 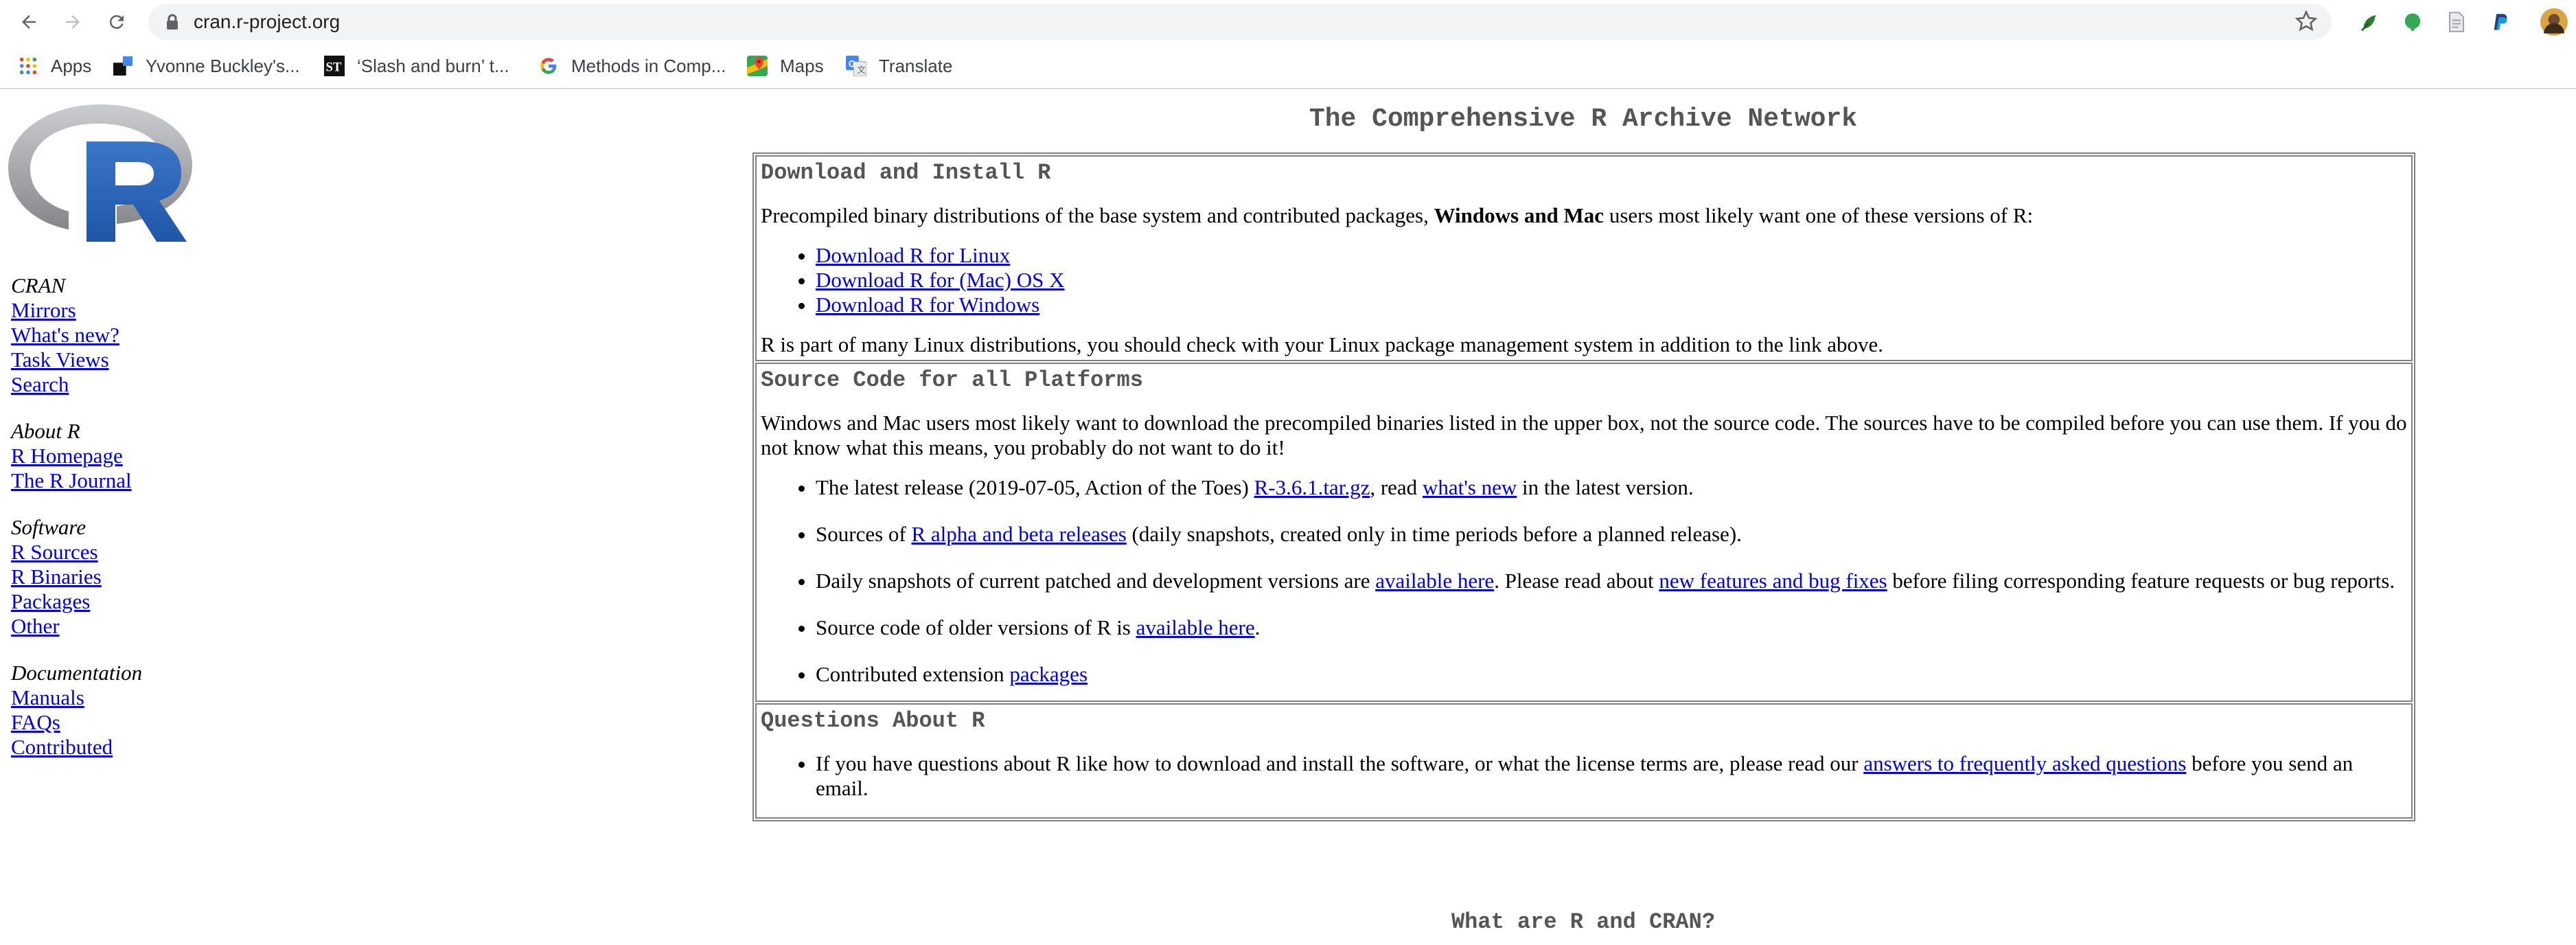 I want to click on forward-arrow-icon, so click(x=73, y=22).